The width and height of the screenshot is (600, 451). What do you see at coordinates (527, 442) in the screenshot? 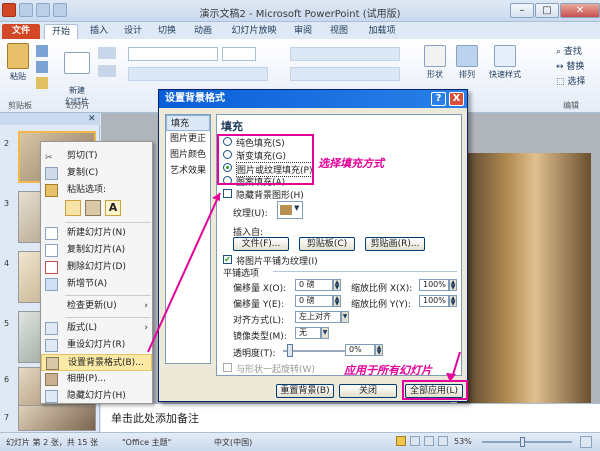
I see `zoom-slider` at bounding box center [527, 442].